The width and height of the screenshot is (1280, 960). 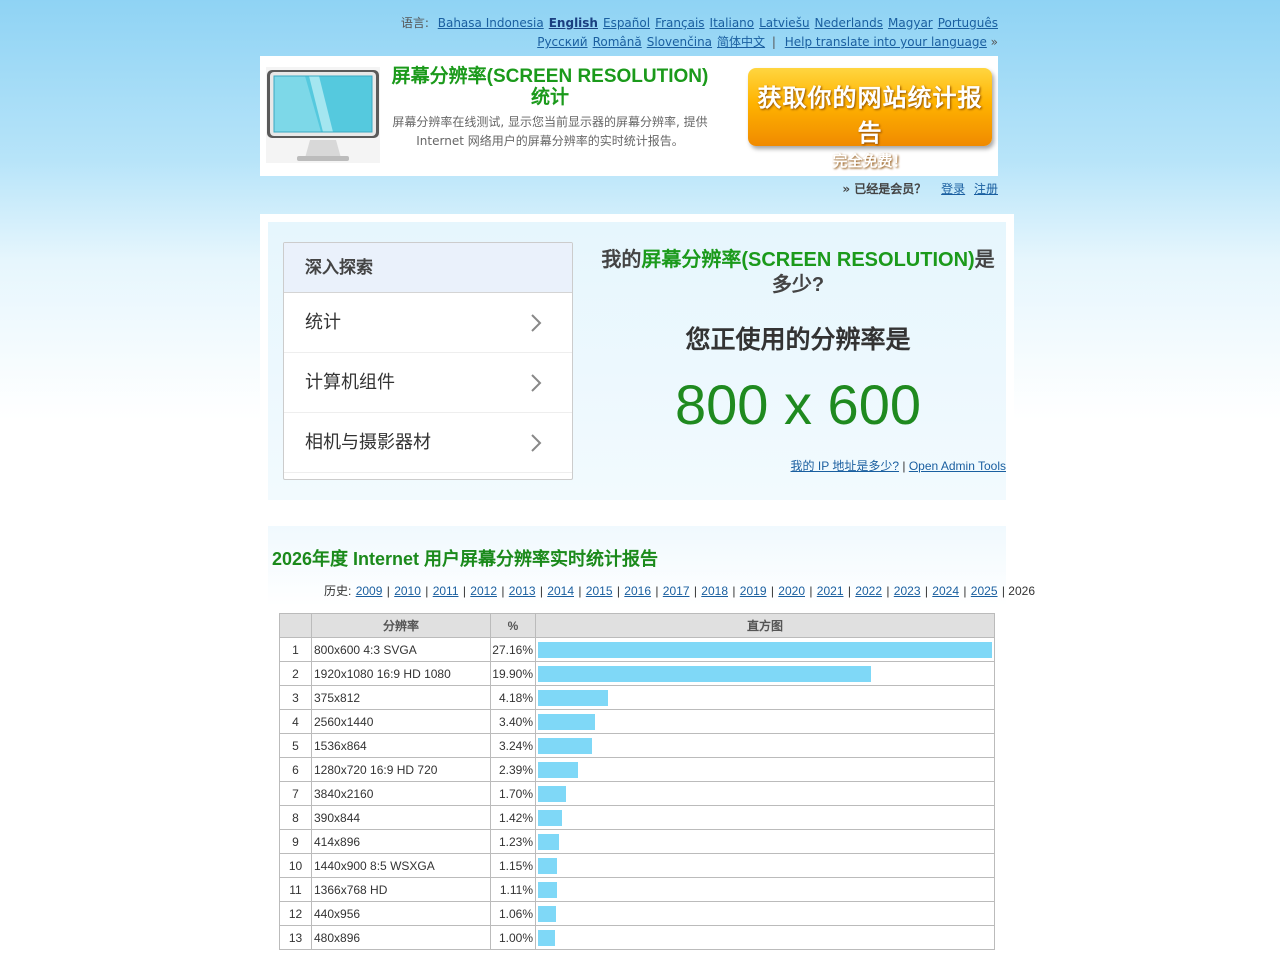 I want to click on table-row: 13 480x896 1.00%, so click(x=637, y=937).